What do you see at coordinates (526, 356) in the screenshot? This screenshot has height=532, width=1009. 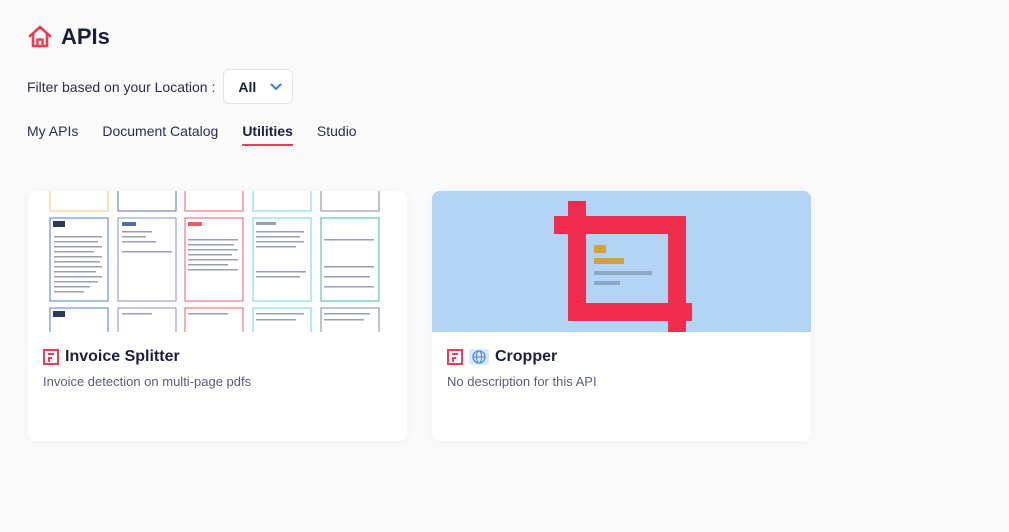 I see `card-title: Cropper` at bounding box center [526, 356].